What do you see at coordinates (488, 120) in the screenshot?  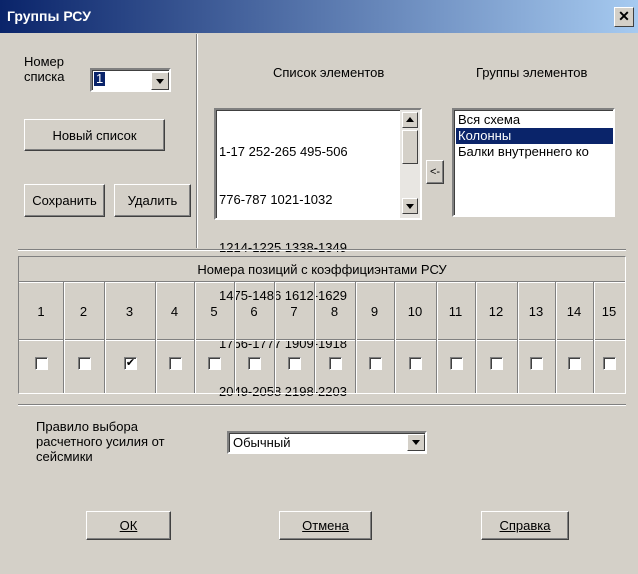 I see `group-item-all: Вся схема` at bounding box center [488, 120].